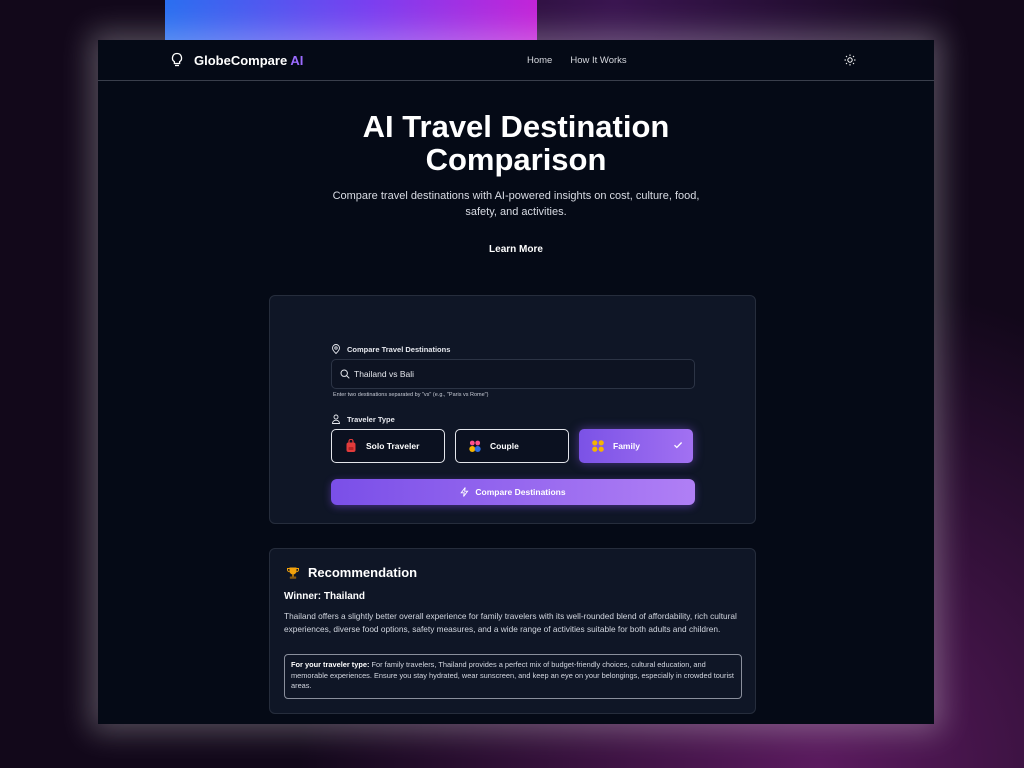  What do you see at coordinates (249, 60) in the screenshot?
I see `brand-name: GlobeCompare AI` at bounding box center [249, 60].